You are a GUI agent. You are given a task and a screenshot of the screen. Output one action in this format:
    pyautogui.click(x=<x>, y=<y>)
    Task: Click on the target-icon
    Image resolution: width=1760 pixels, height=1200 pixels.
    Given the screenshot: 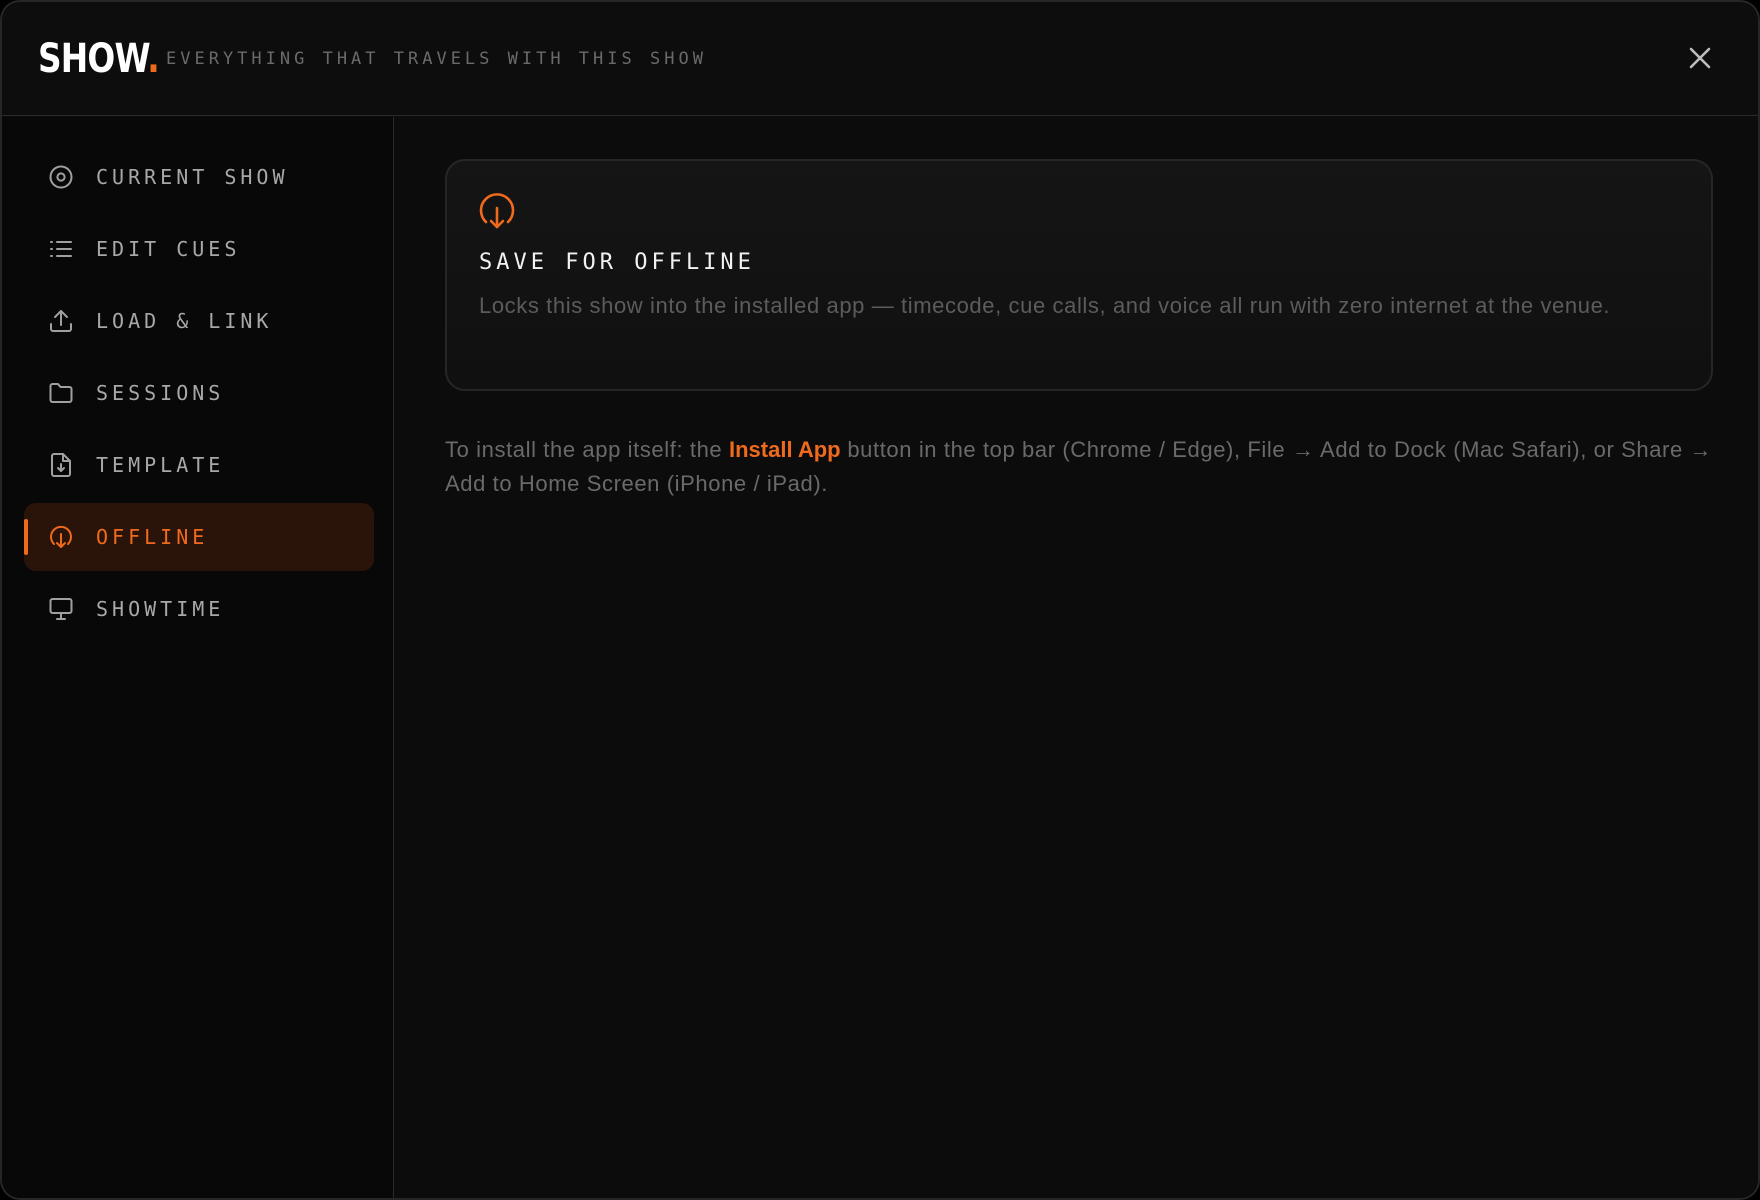 What is the action you would take?
    pyautogui.click(x=61, y=177)
    